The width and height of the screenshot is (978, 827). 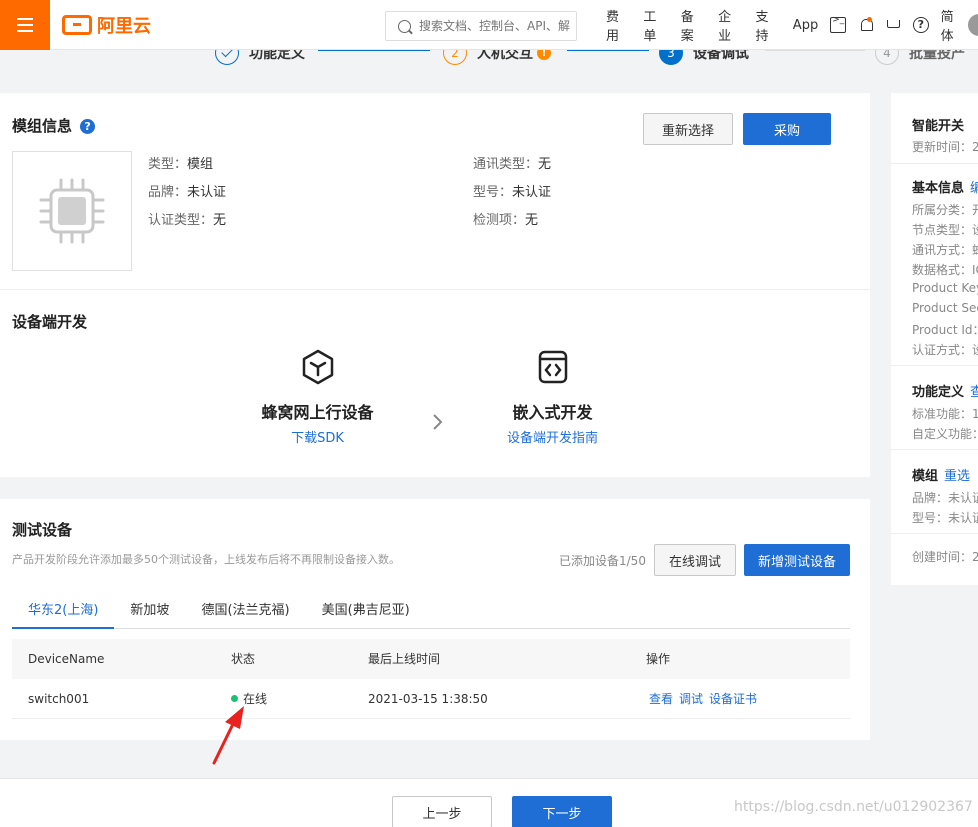 What do you see at coordinates (50, 322) in the screenshot?
I see `device-dev-title: 设备端开发` at bounding box center [50, 322].